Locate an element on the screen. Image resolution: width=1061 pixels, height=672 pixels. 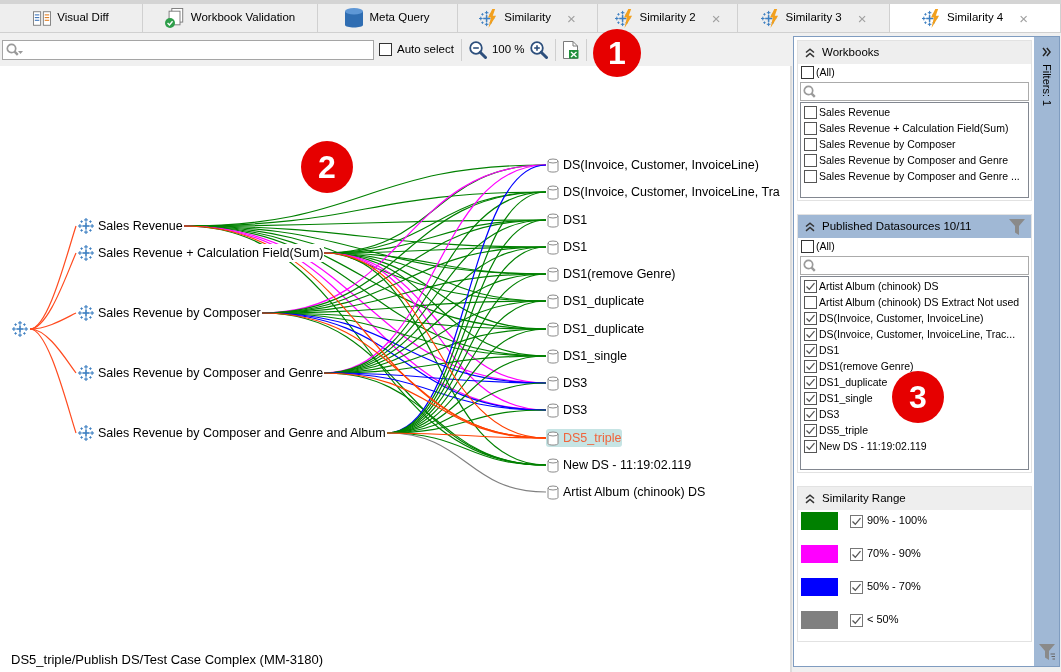
tab: Workbook Validation is located at coordinates (230, 18).